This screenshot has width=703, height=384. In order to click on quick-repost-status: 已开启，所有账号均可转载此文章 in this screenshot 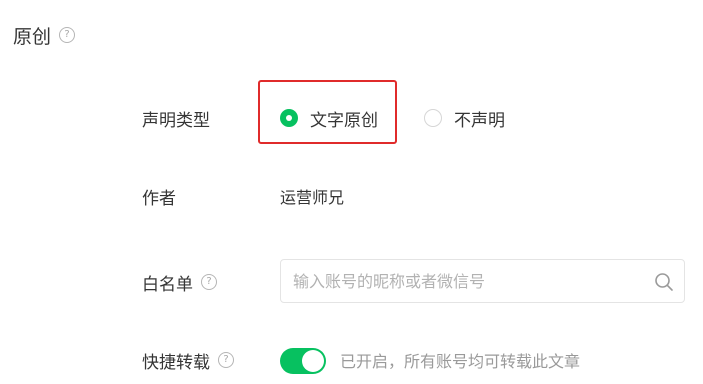, I will do `click(460, 361)`.